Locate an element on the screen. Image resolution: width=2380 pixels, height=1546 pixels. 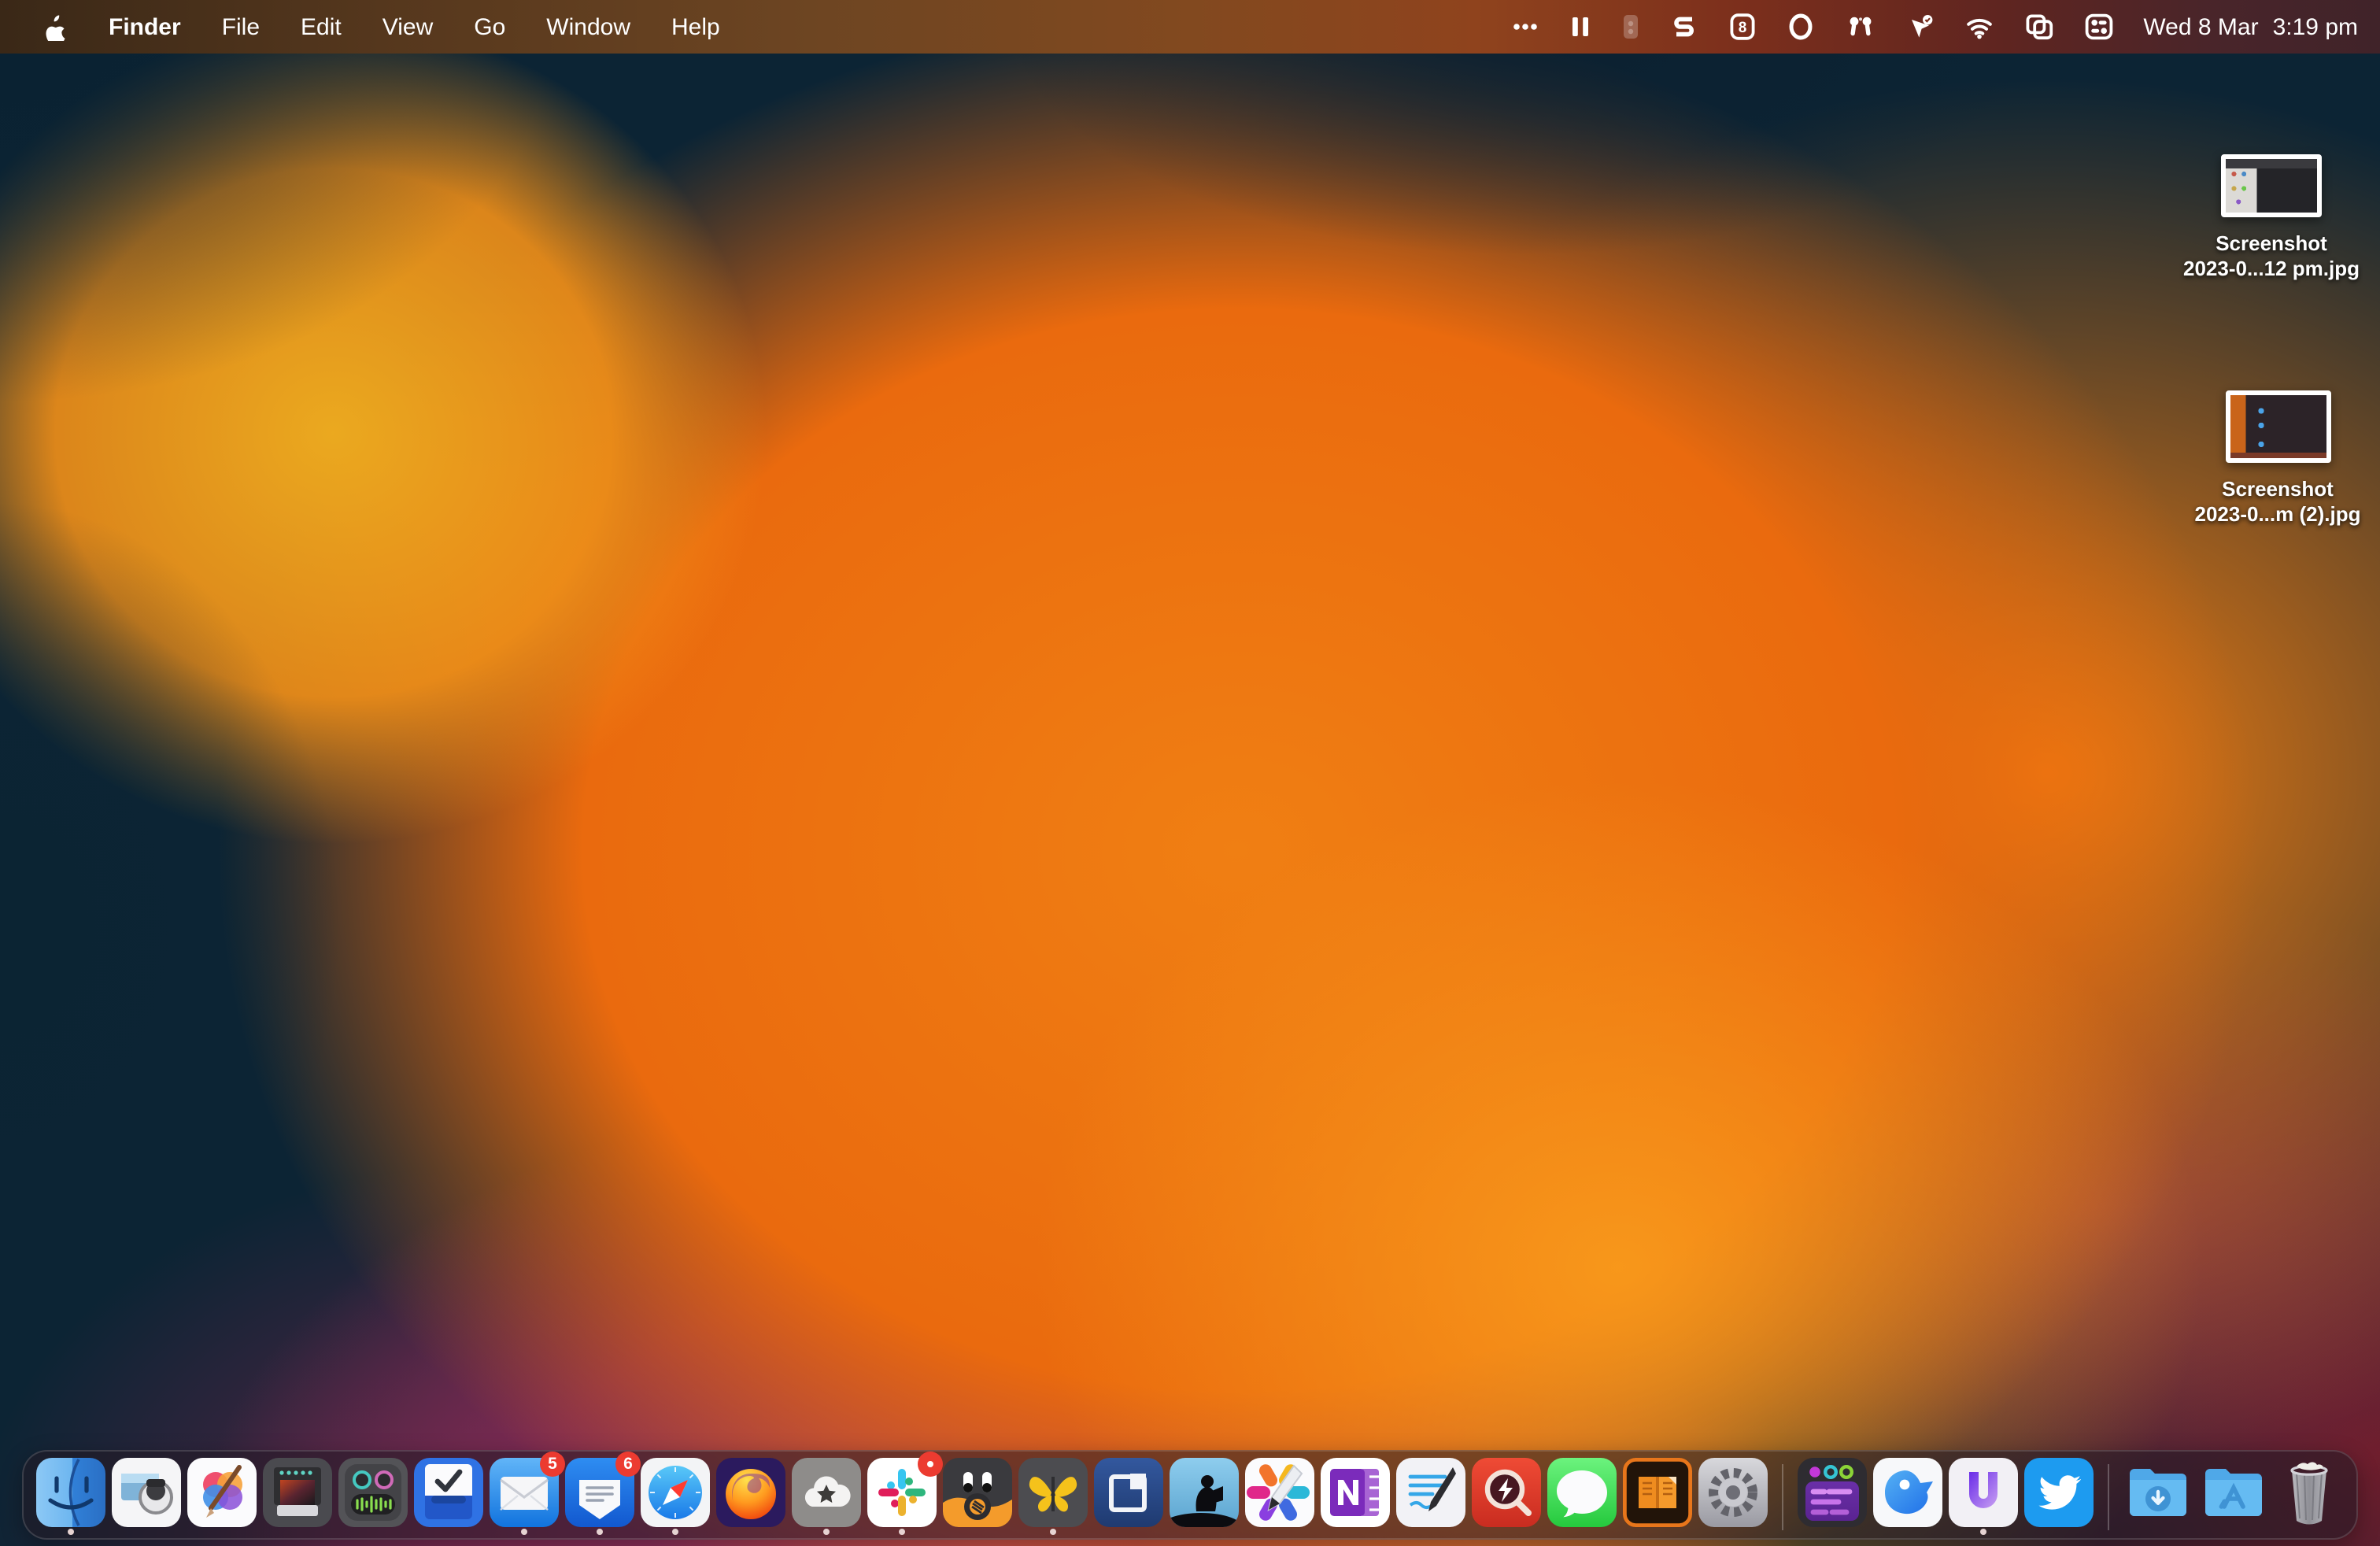
menu-bar-status: 8 Wed 8 Mar 3:19 pm is located at coordinates (1945, 27).